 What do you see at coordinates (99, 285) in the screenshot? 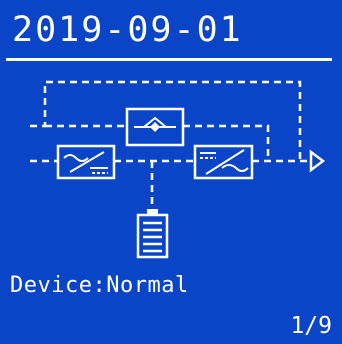
I see `device-status: Device:Normal` at bounding box center [99, 285].